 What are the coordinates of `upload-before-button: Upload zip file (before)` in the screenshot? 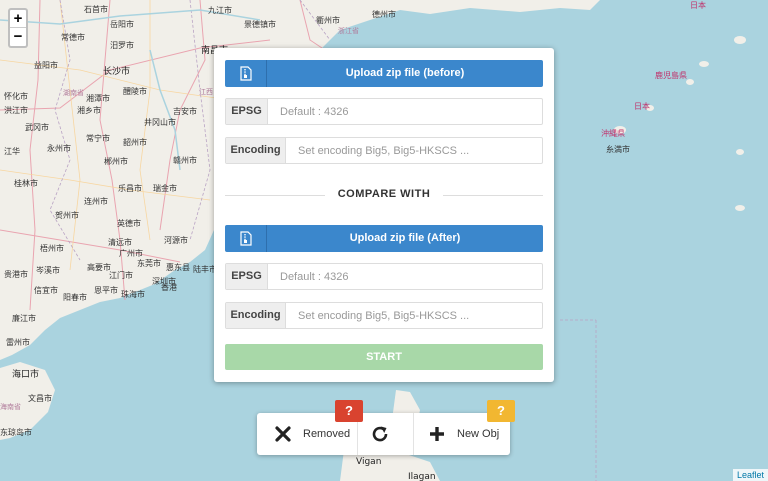 It's located at (384, 73).